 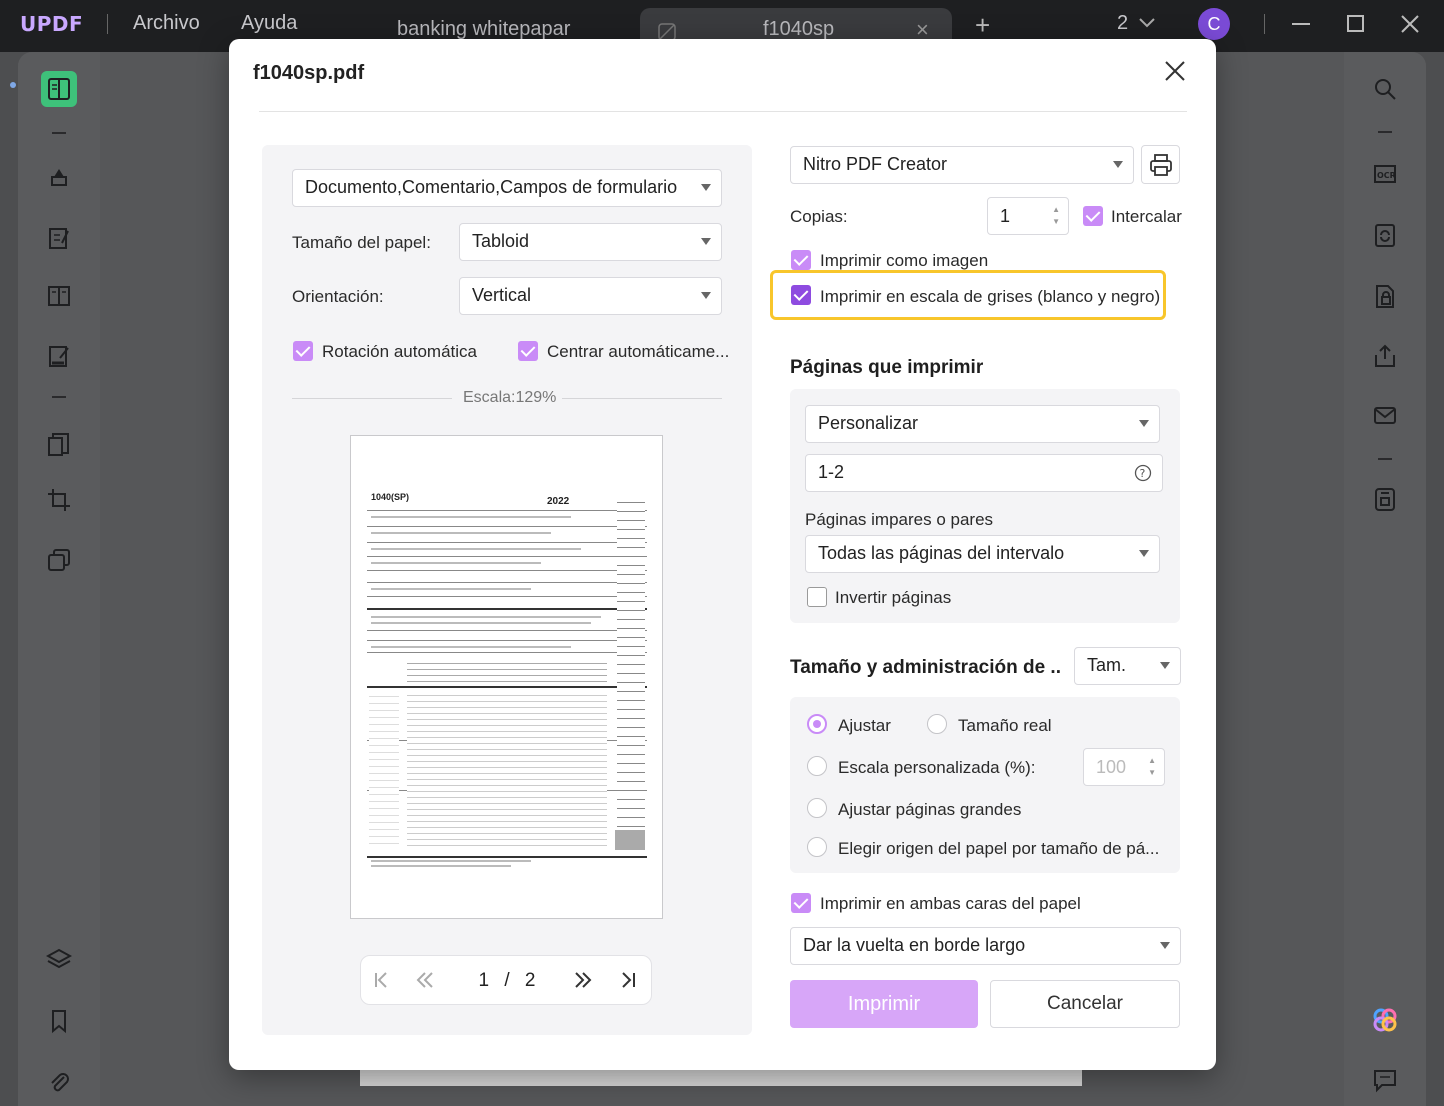 I want to click on last-page-icon, so click(x=628, y=980).